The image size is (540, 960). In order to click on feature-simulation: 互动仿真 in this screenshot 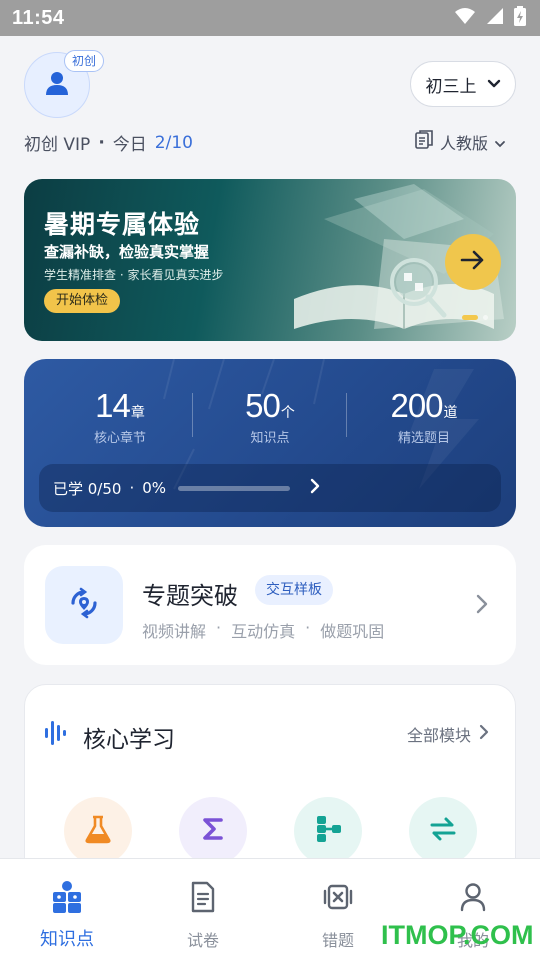, I will do `click(263, 631)`.